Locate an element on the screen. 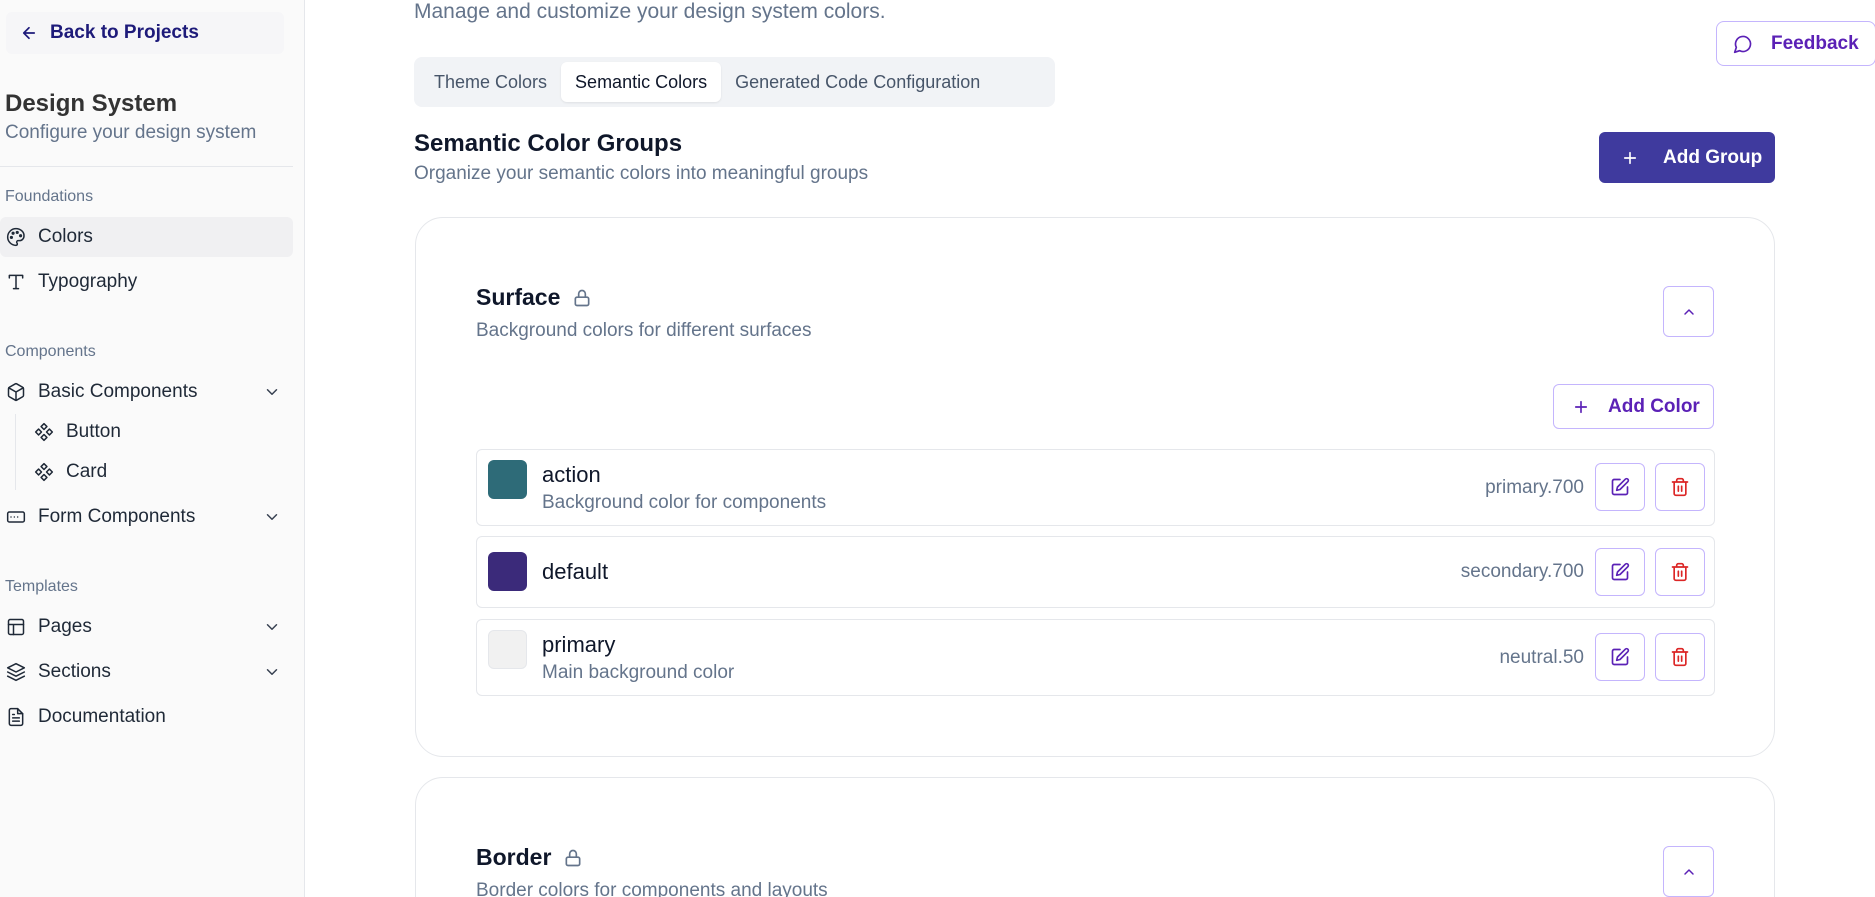 This screenshot has width=1875, height=897. color-description: Main background color is located at coordinates (638, 672).